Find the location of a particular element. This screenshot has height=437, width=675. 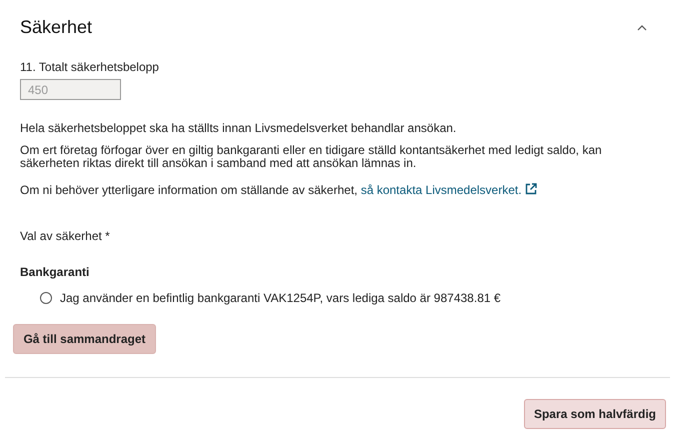

external-link-icon is located at coordinates (530, 189).